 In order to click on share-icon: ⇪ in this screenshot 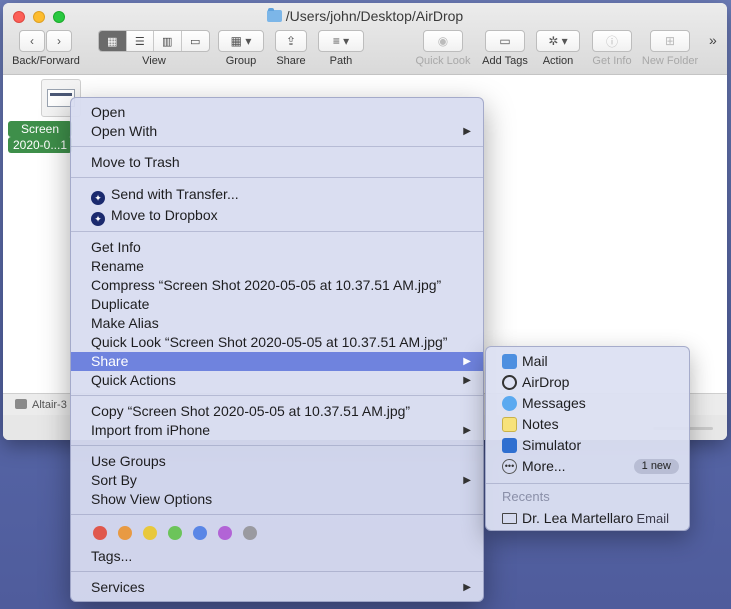, I will do `click(291, 41)`.